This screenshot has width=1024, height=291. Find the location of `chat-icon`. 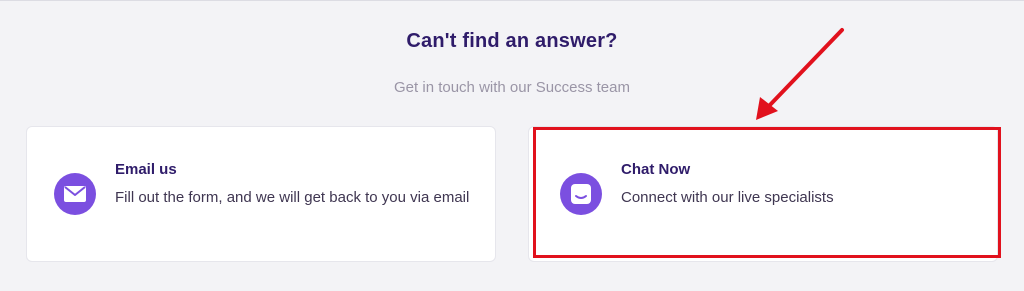

chat-icon is located at coordinates (581, 194).